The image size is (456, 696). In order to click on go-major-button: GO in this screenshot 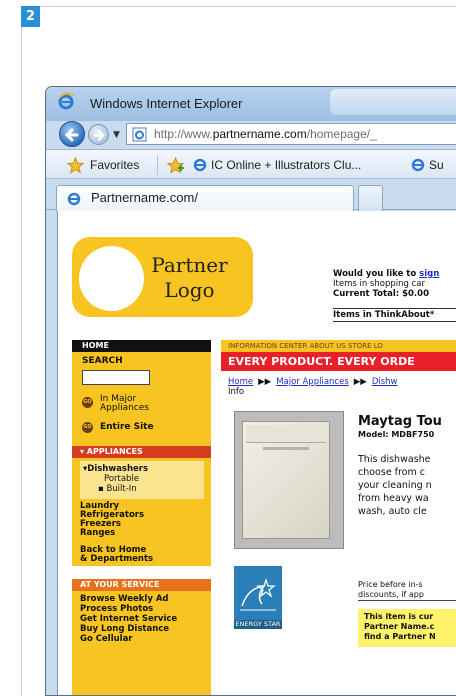, I will do `click(87, 402)`.